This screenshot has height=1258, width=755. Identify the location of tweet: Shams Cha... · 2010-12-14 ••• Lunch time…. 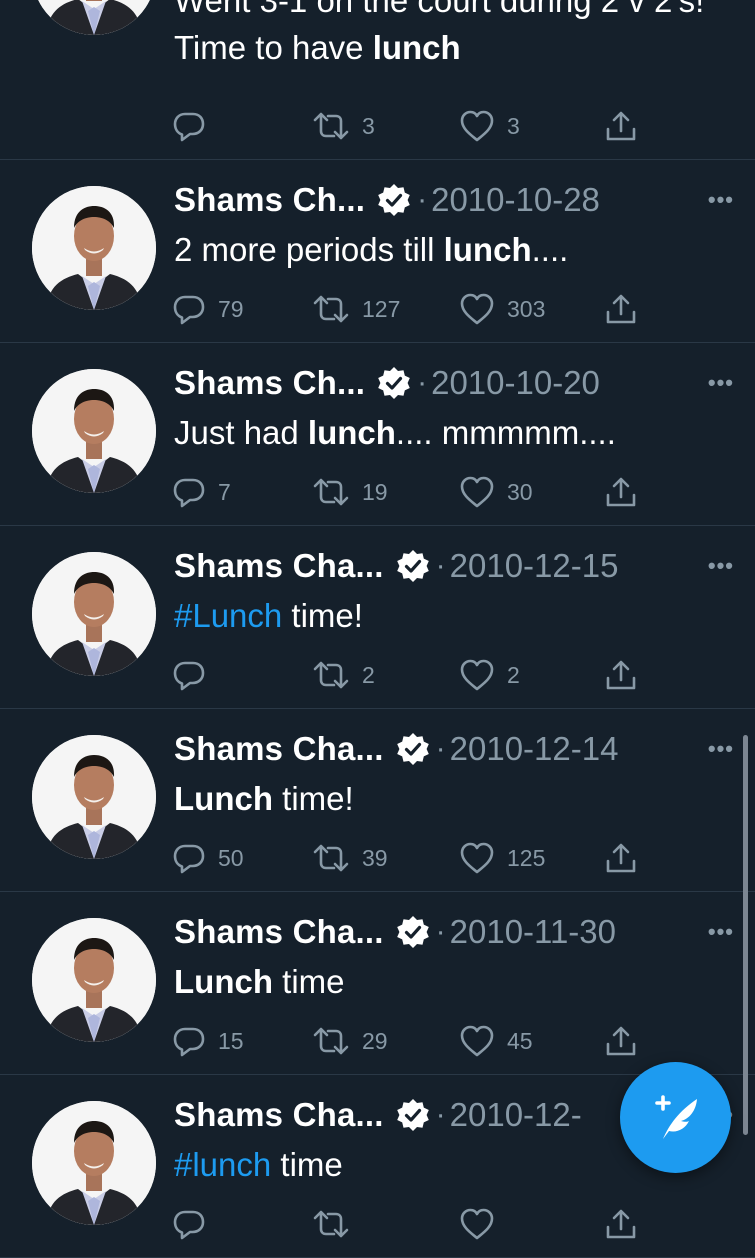
(377, 800).